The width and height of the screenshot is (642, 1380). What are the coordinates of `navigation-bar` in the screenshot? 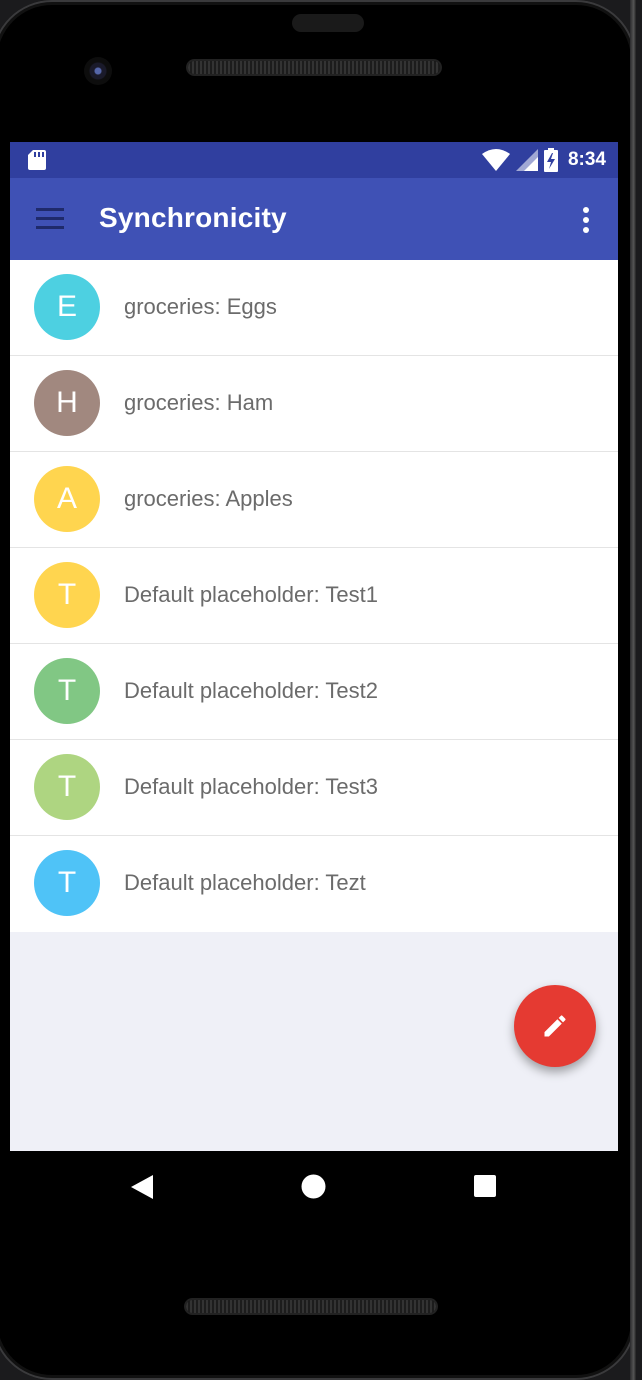 It's located at (314, 1187).